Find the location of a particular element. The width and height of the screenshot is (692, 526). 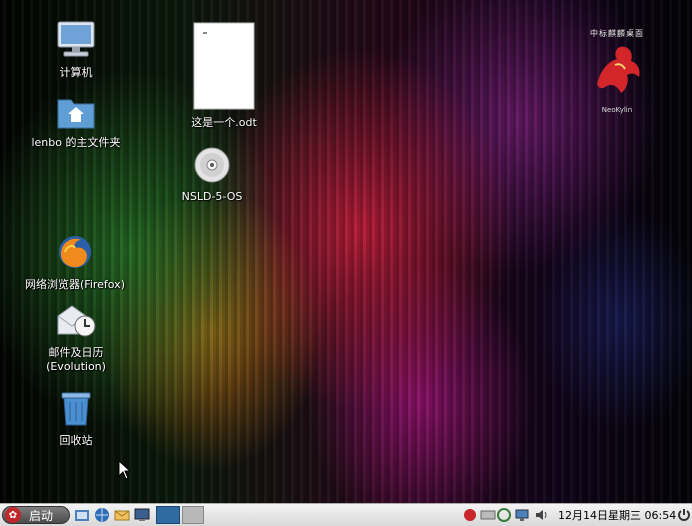

start-logo-icon: ✿ is located at coordinates (13, 515).